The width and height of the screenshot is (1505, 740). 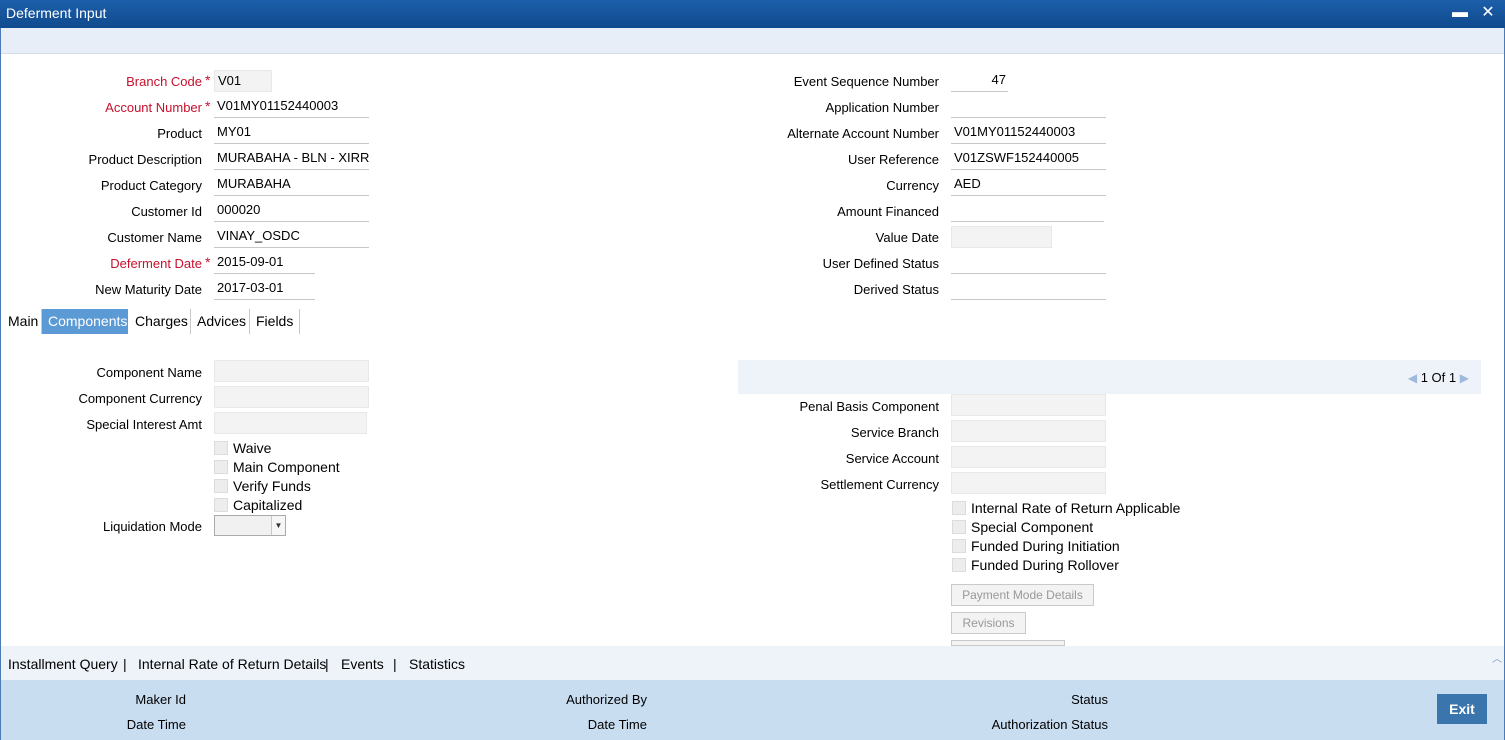 What do you see at coordinates (752, 14) in the screenshot?
I see `window-title-bar: Deferment Input ▬ ✕` at bounding box center [752, 14].